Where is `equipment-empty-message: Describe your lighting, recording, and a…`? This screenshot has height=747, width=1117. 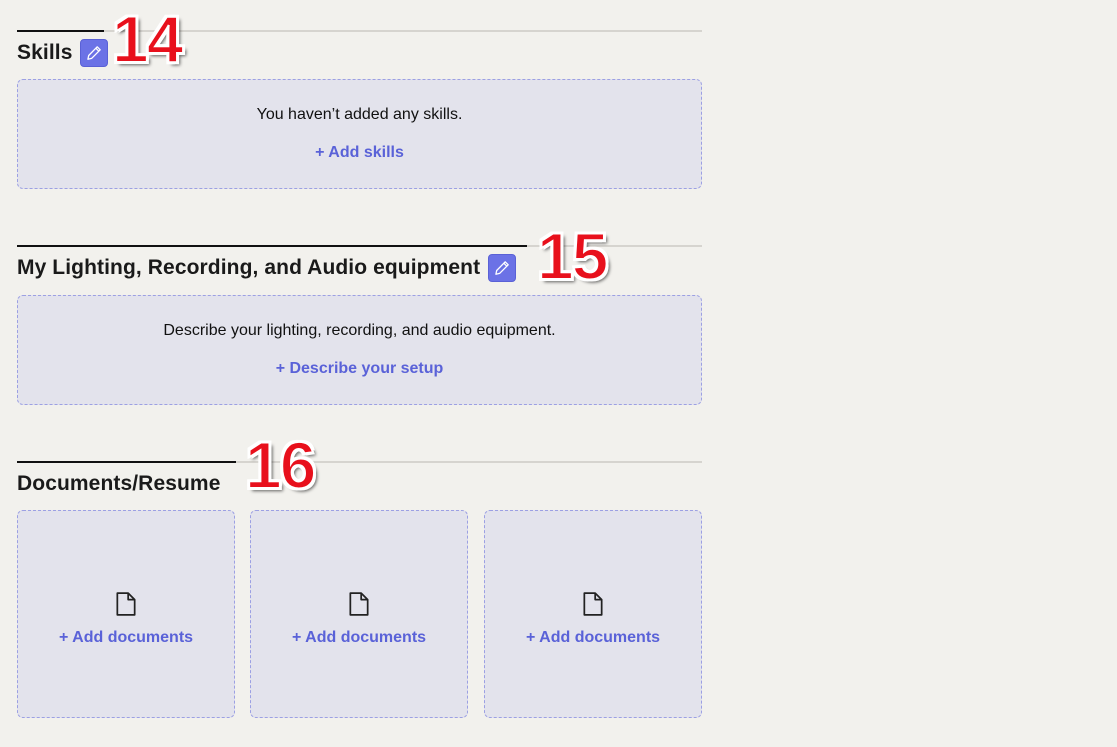 equipment-empty-message: Describe your lighting, recording, and a… is located at coordinates (359, 330).